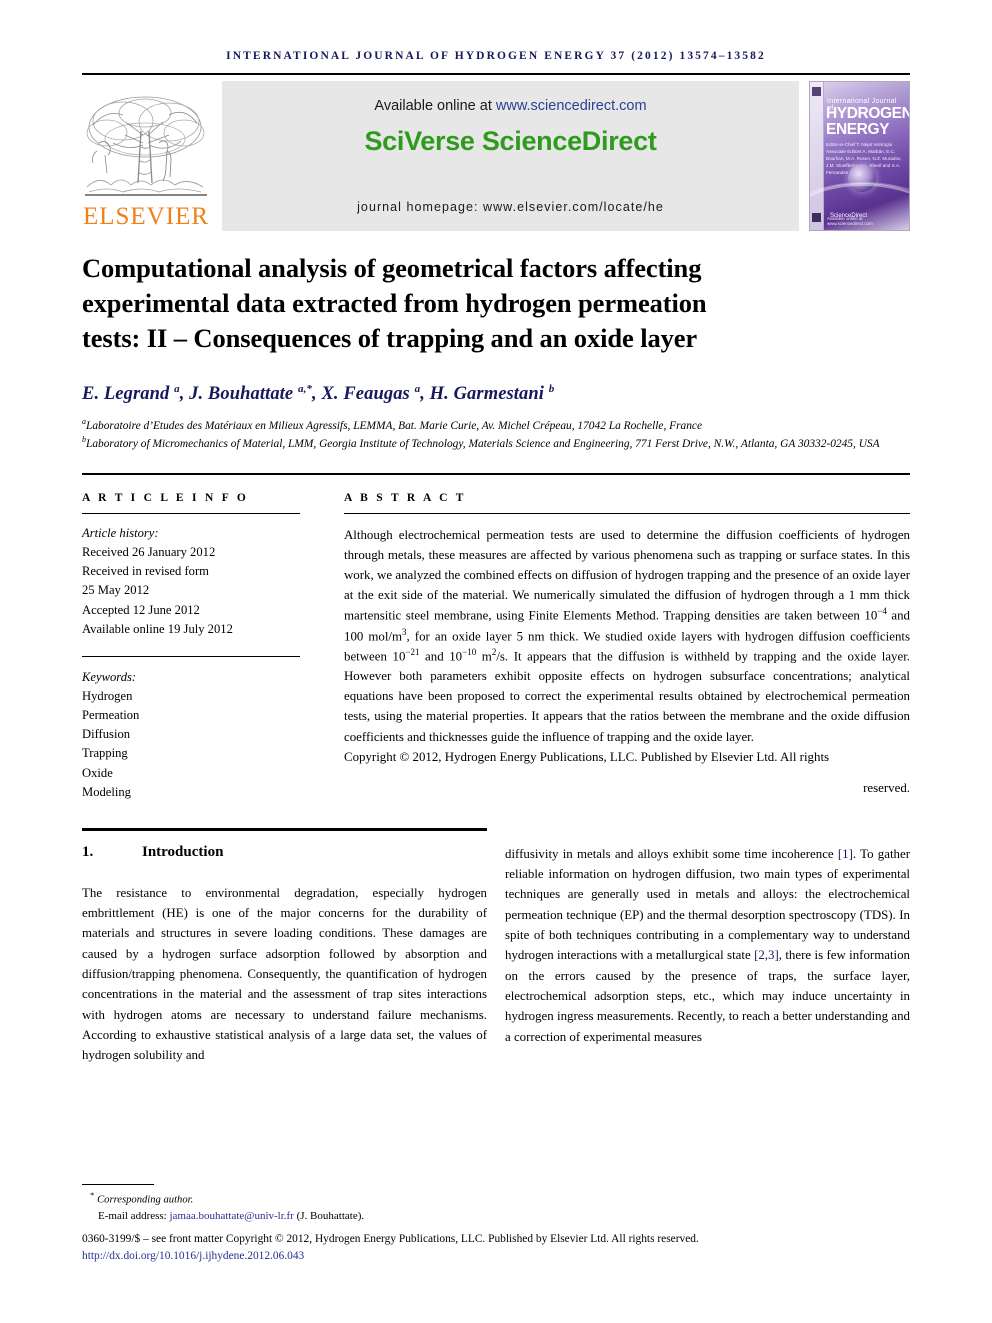 This screenshot has width=992, height=1323. Describe the element at coordinates (435, 106) in the screenshot. I see `available-online-text: Available online at` at that location.